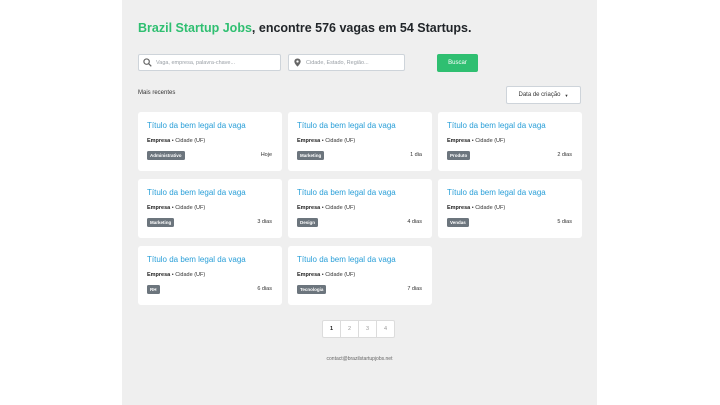 This screenshot has width=720, height=405. What do you see at coordinates (361, 28) in the screenshot?
I see `headline-tagline: , encontre 576 vagas em 54 Startups.` at bounding box center [361, 28].